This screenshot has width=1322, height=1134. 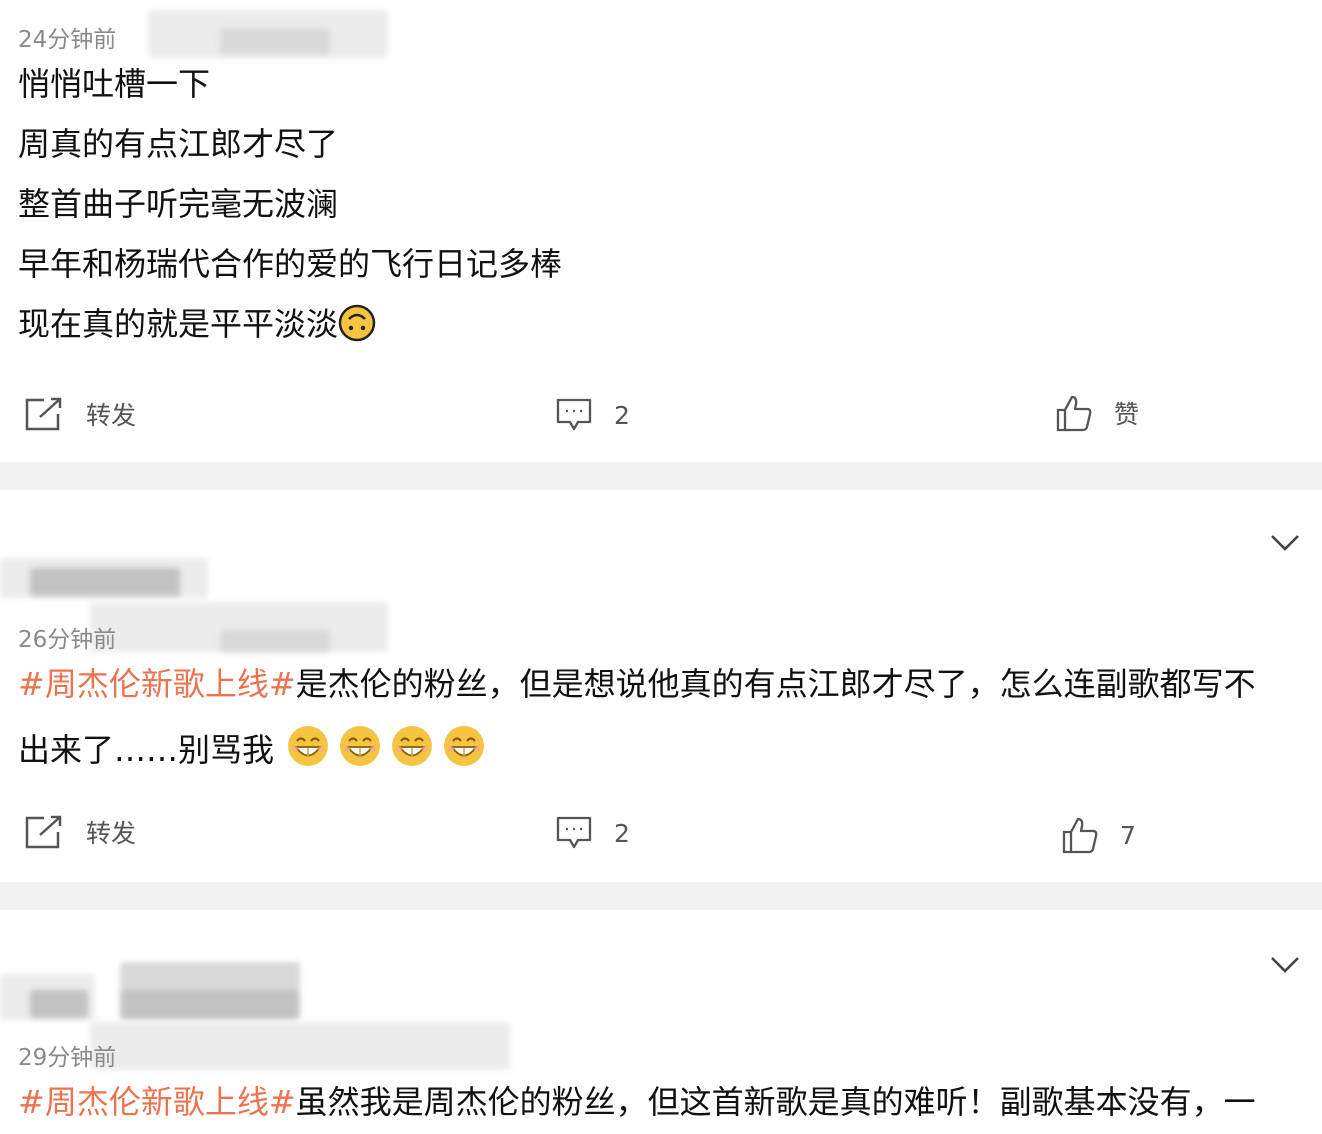 I want to click on like-count: 7, so click(x=1128, y=835).